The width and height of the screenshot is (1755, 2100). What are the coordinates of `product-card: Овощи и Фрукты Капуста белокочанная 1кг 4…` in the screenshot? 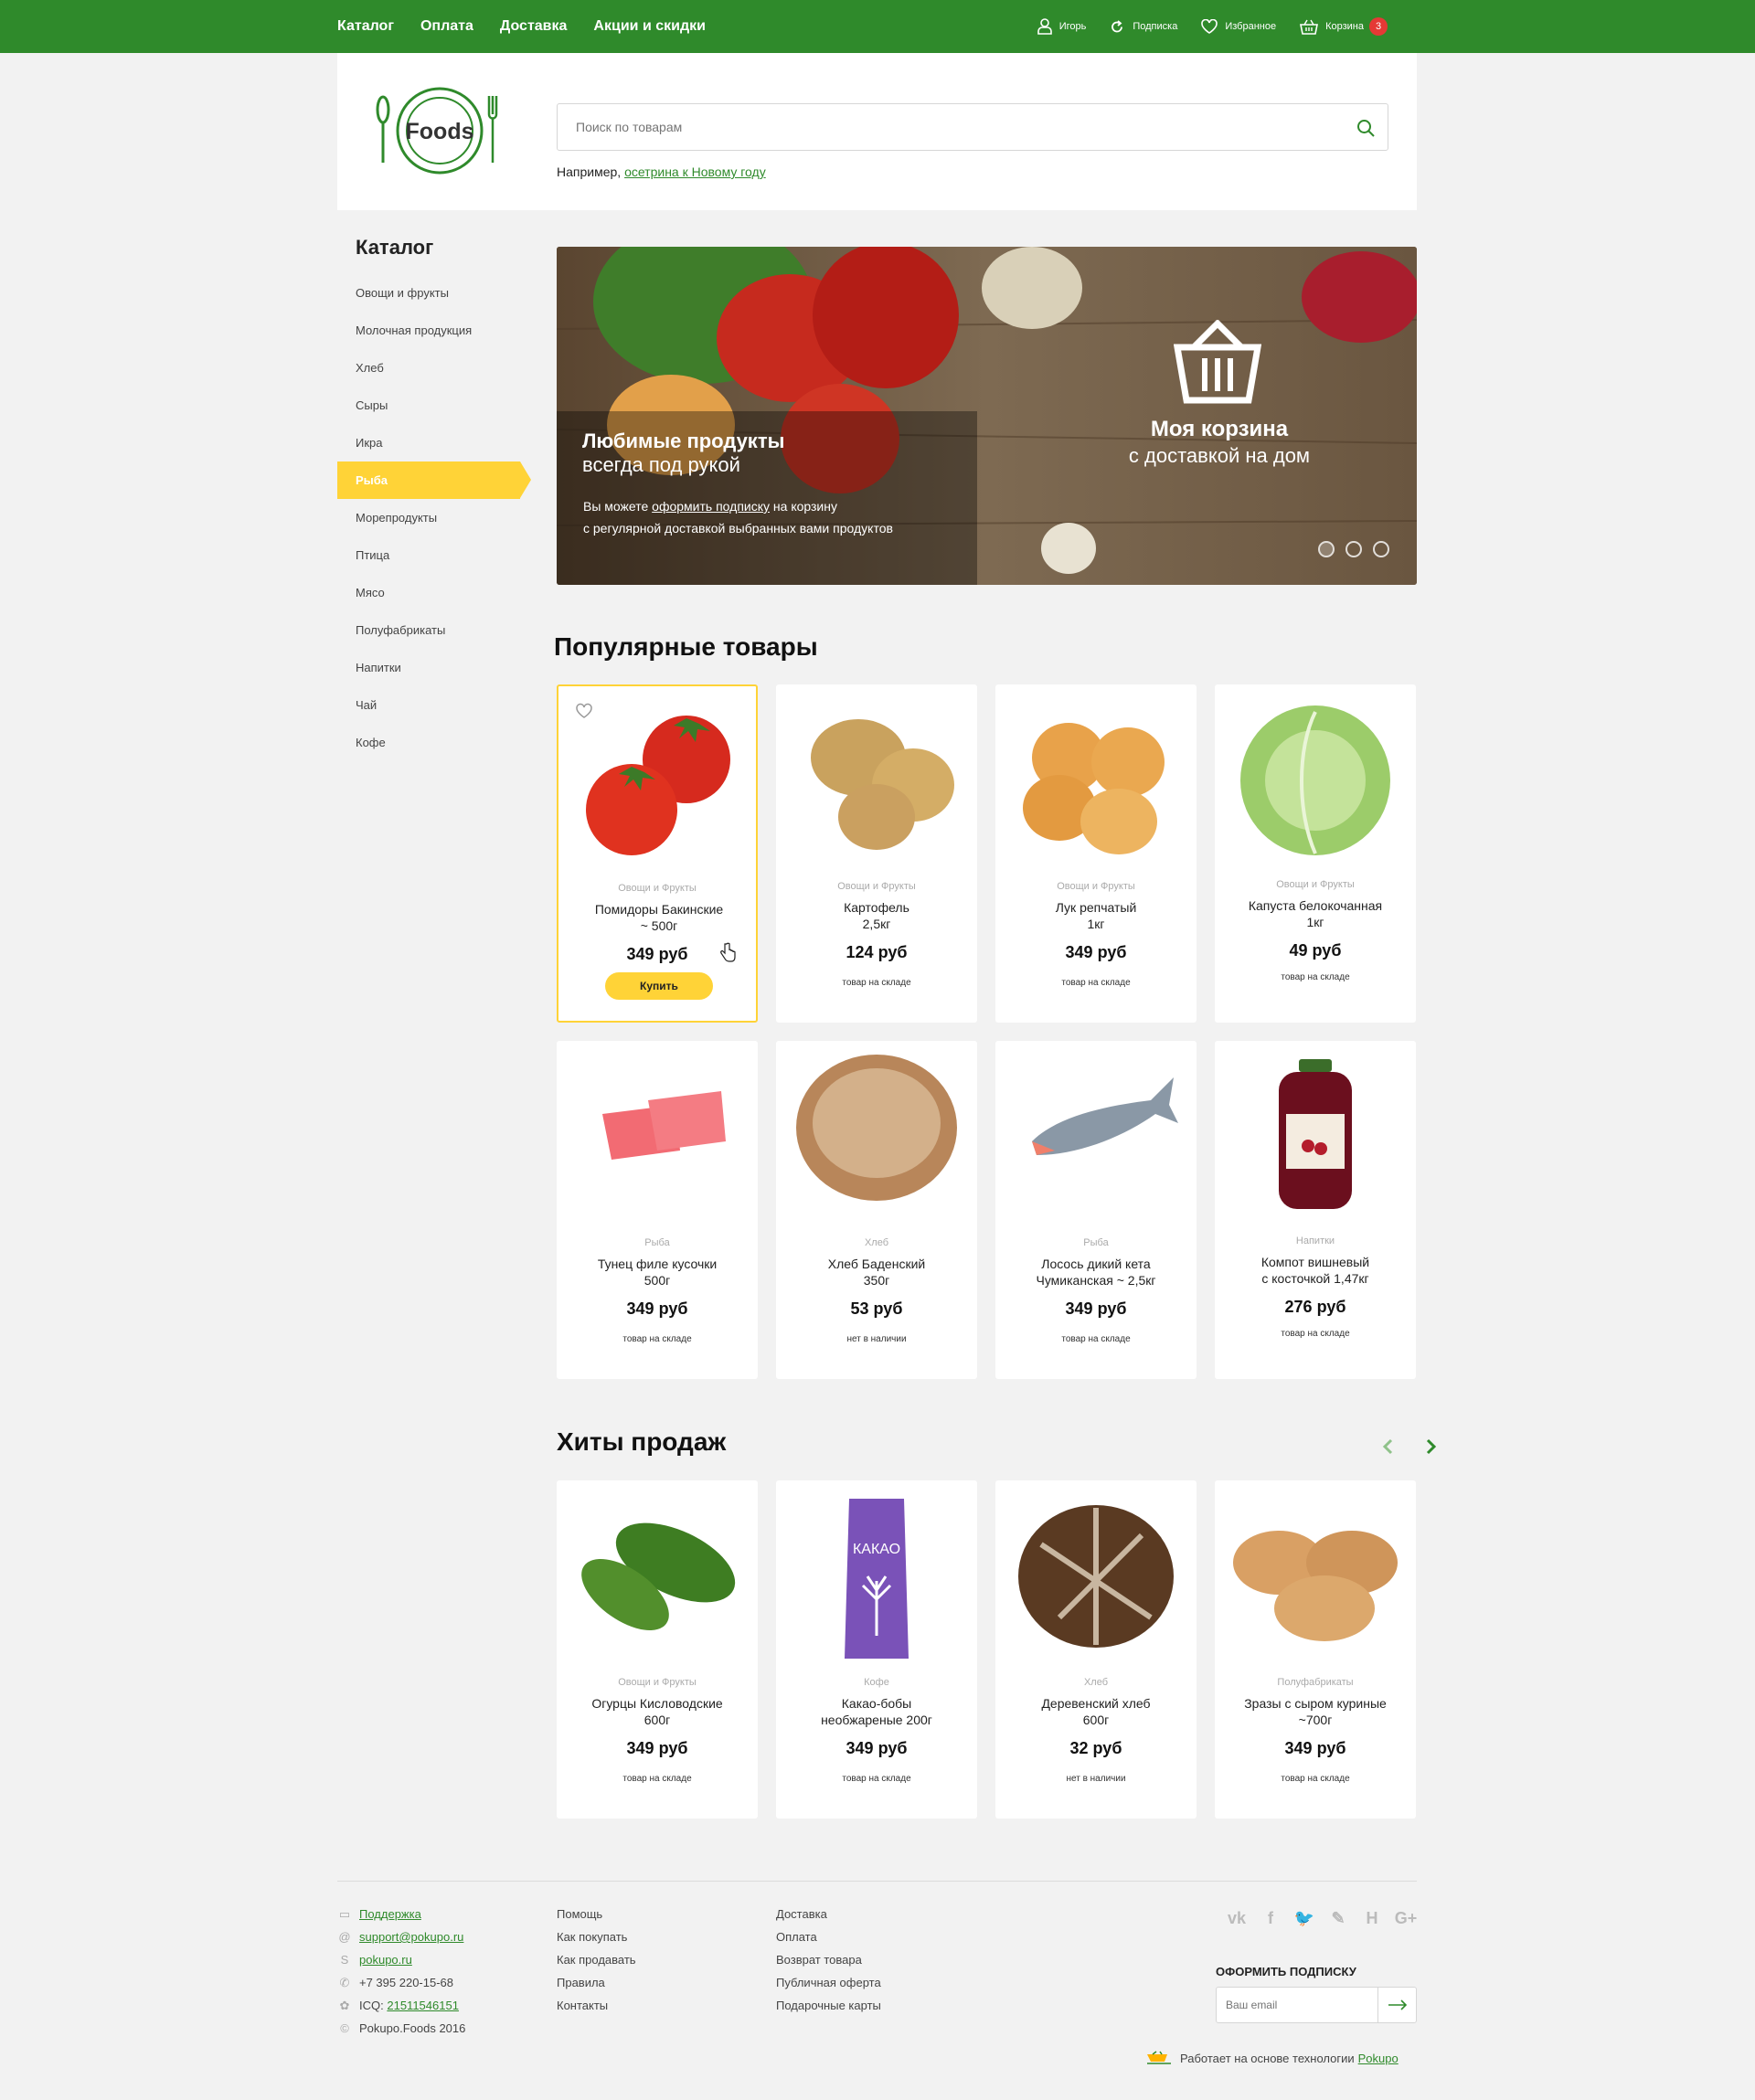 It's located at (1315, 853).